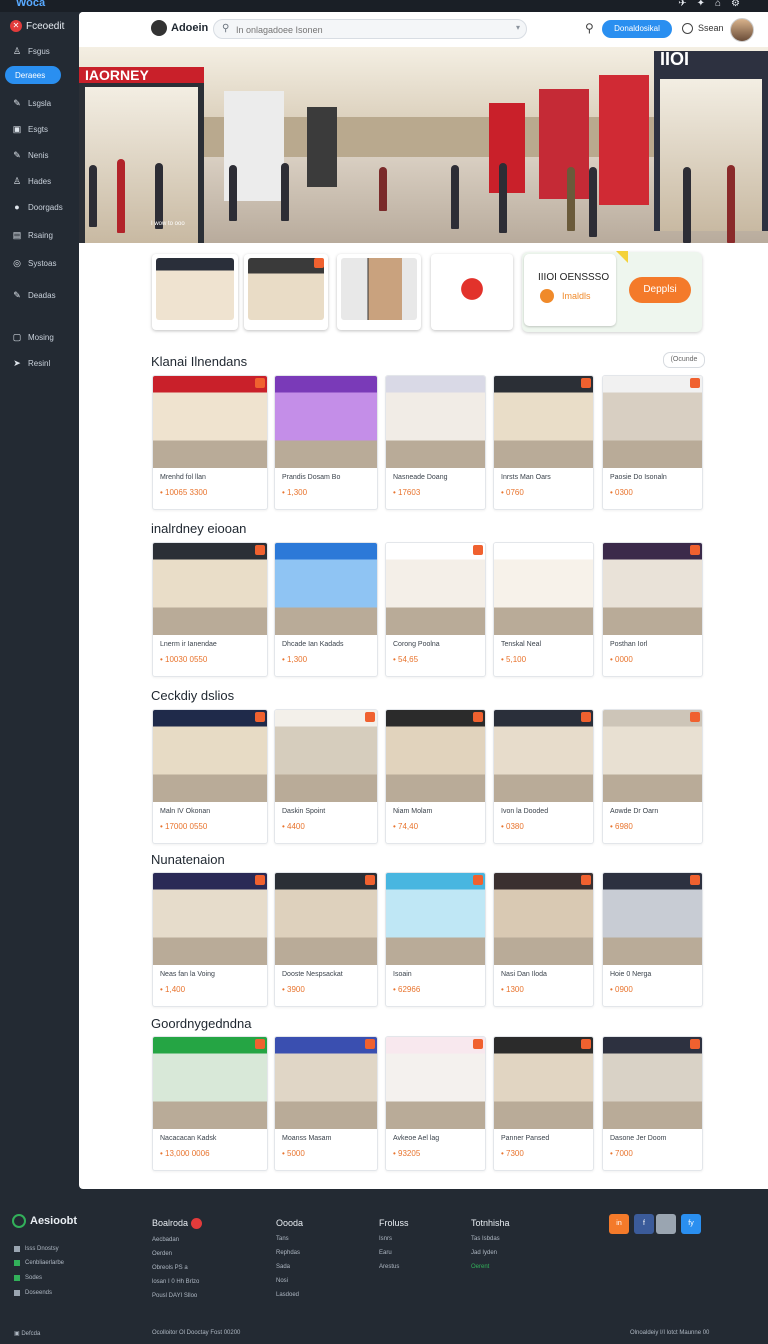  What do you see at coordinates (691, 1224) in the screenshot?
I see `twitter-icon: fy` at bounding box center [691, 1224].